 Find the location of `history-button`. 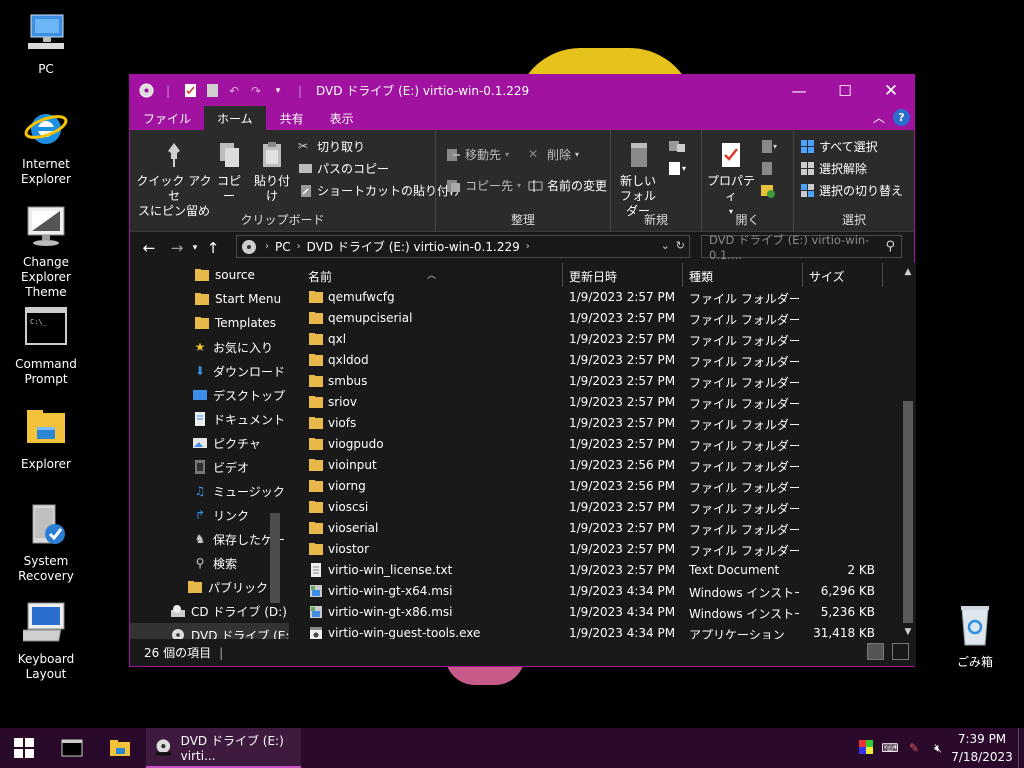

history-button is located at coordinates (767, 190).